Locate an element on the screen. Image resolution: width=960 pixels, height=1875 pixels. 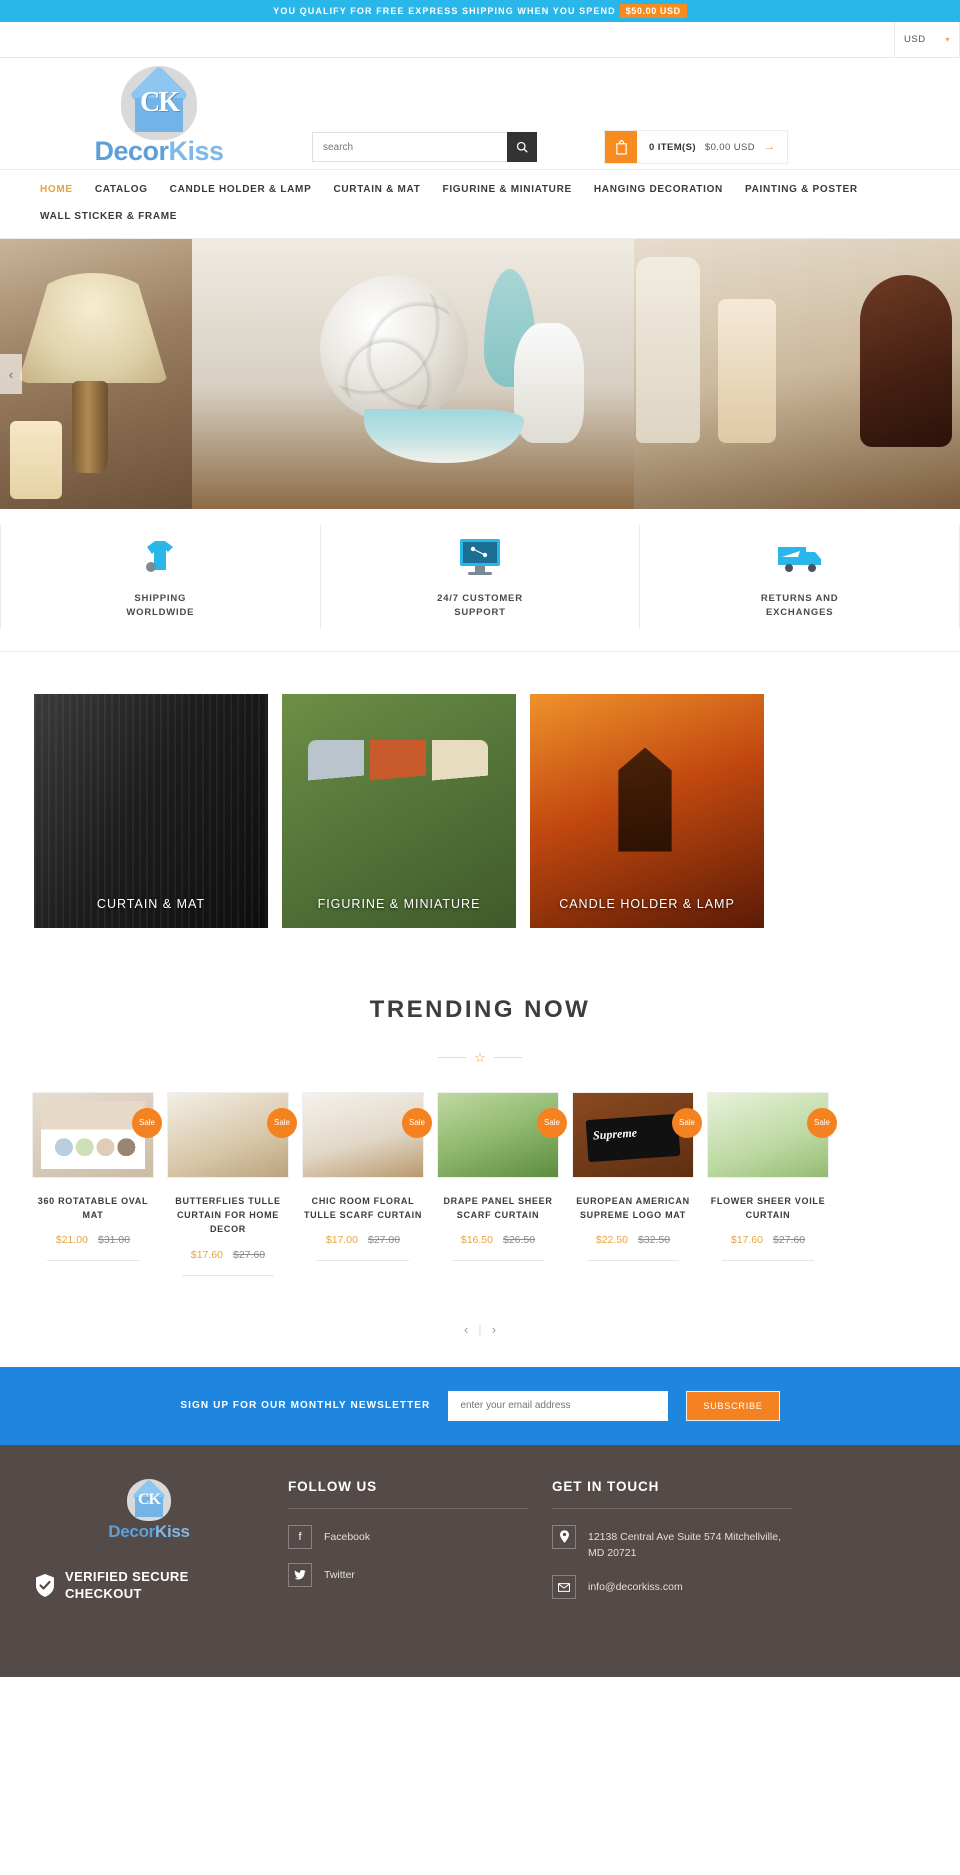
product-title: FLOWER SHEER VOILE CURTAIN is located at coordinates (768, 1208).